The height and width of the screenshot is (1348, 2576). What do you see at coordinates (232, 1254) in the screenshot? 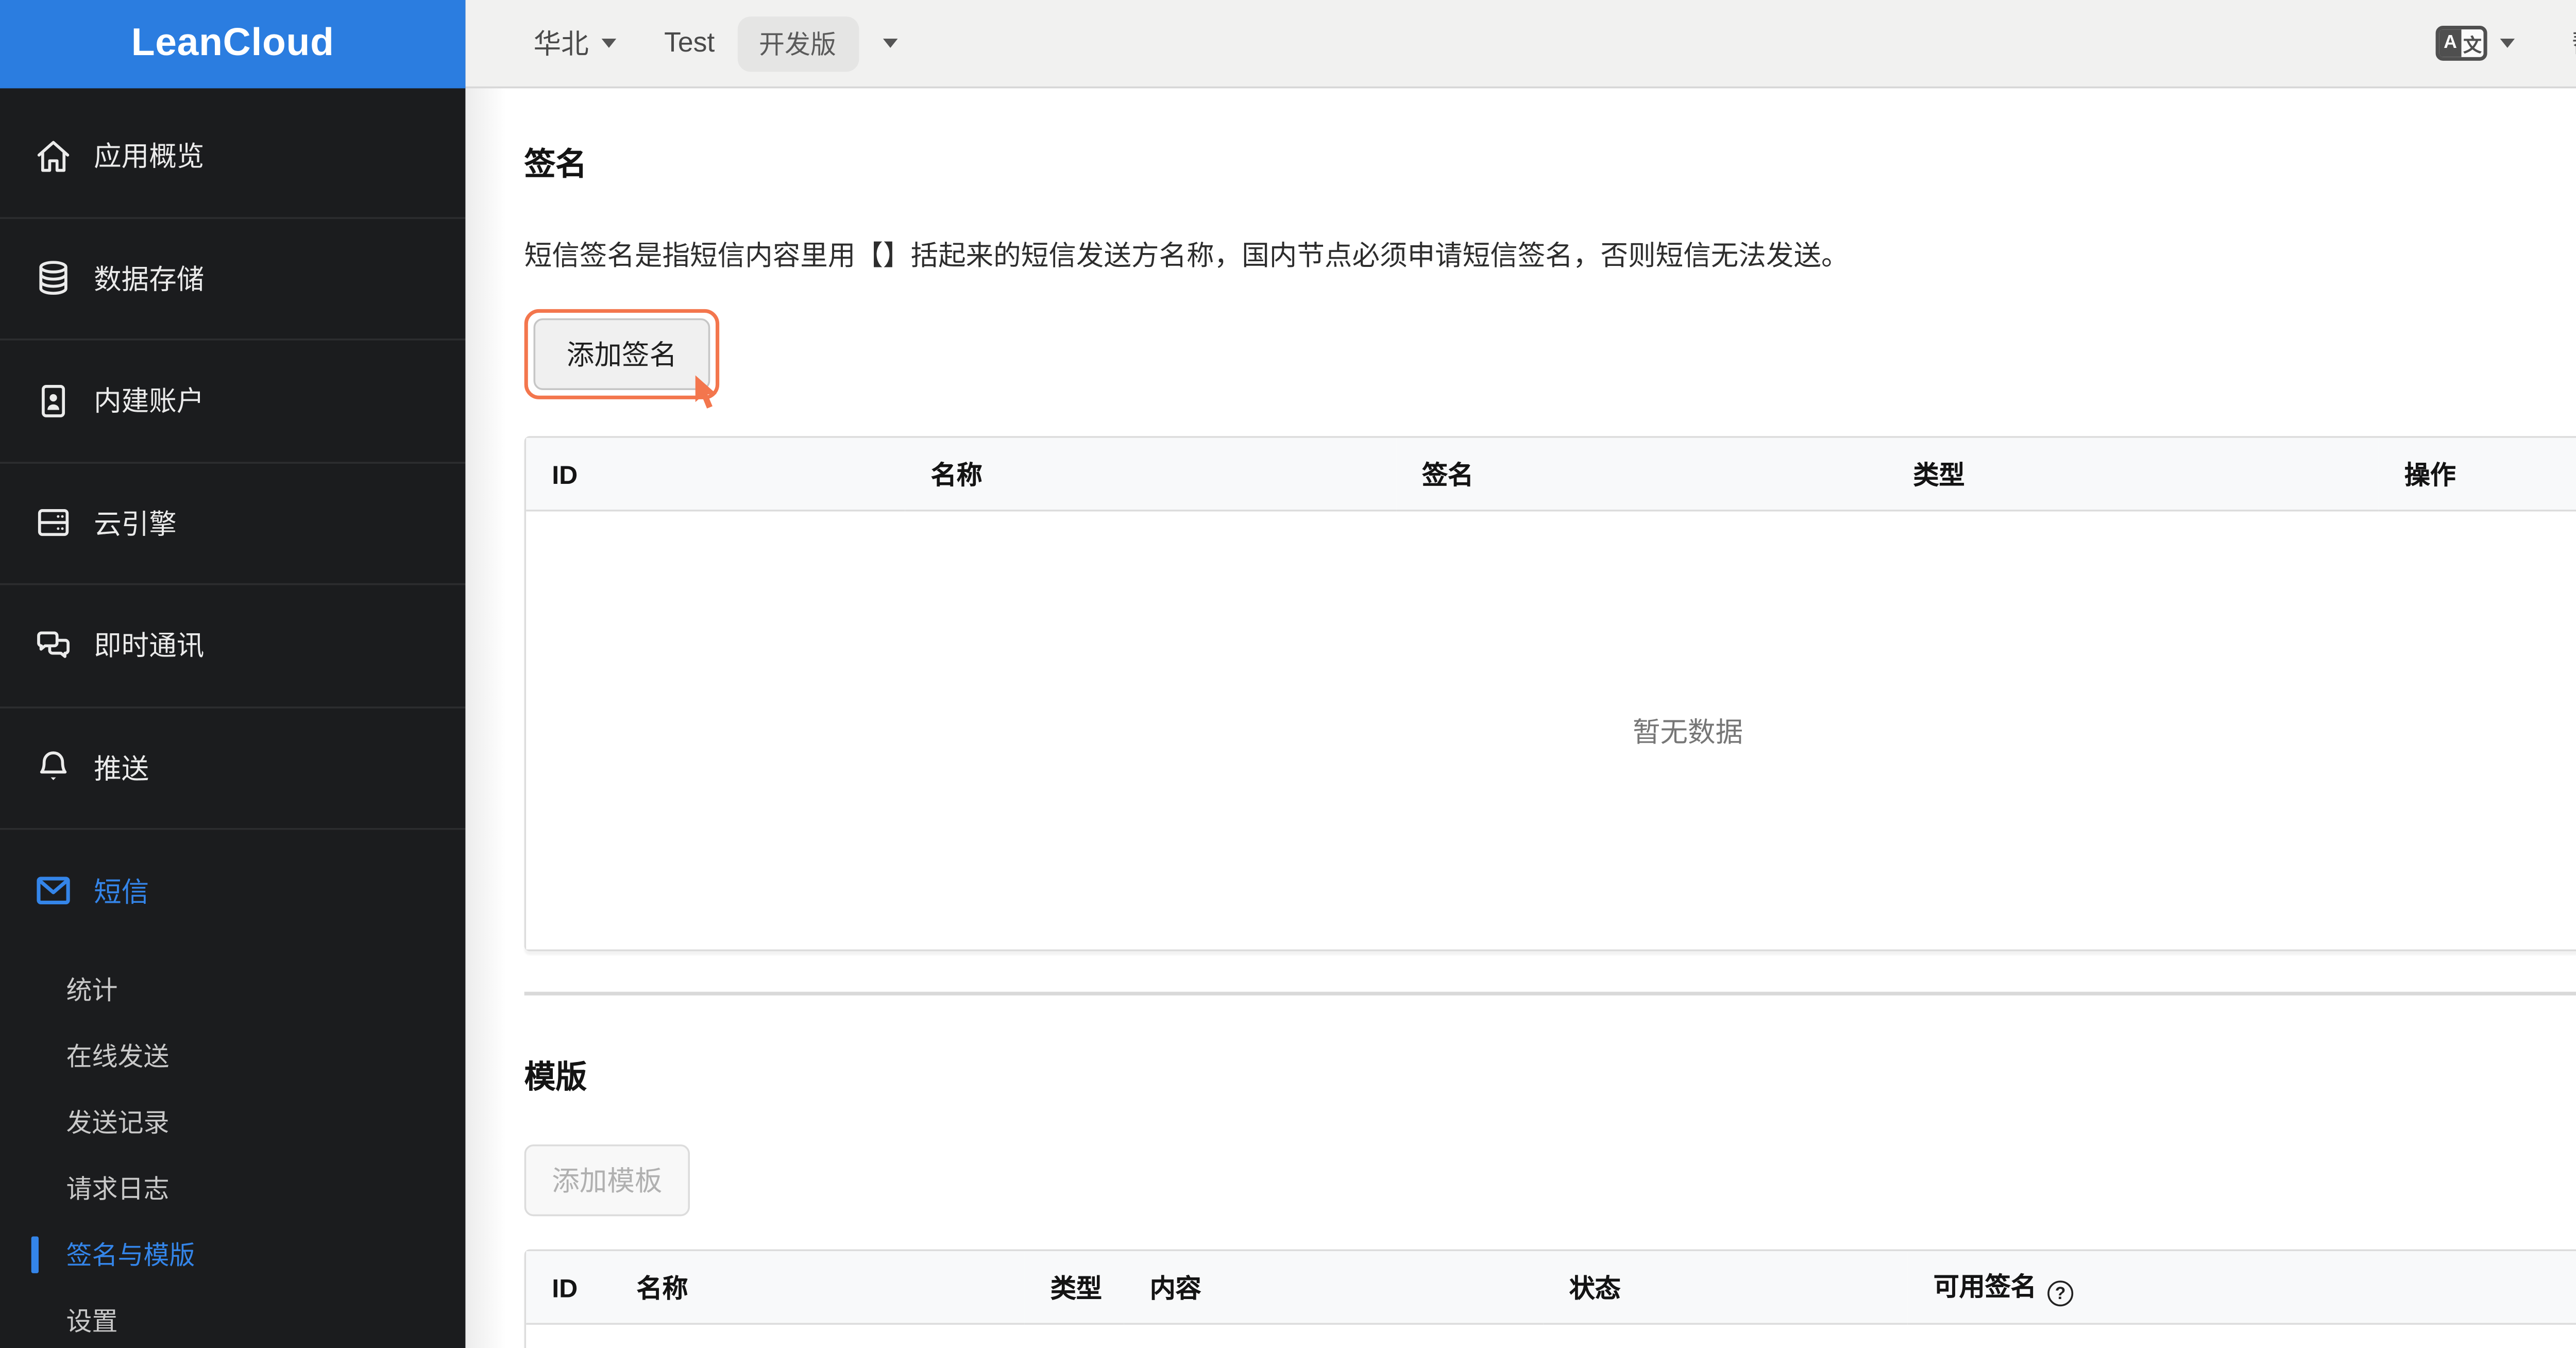
I see `sidebar-item-signatures-templates: 签名与模版` at bounding box center [232, 1254].